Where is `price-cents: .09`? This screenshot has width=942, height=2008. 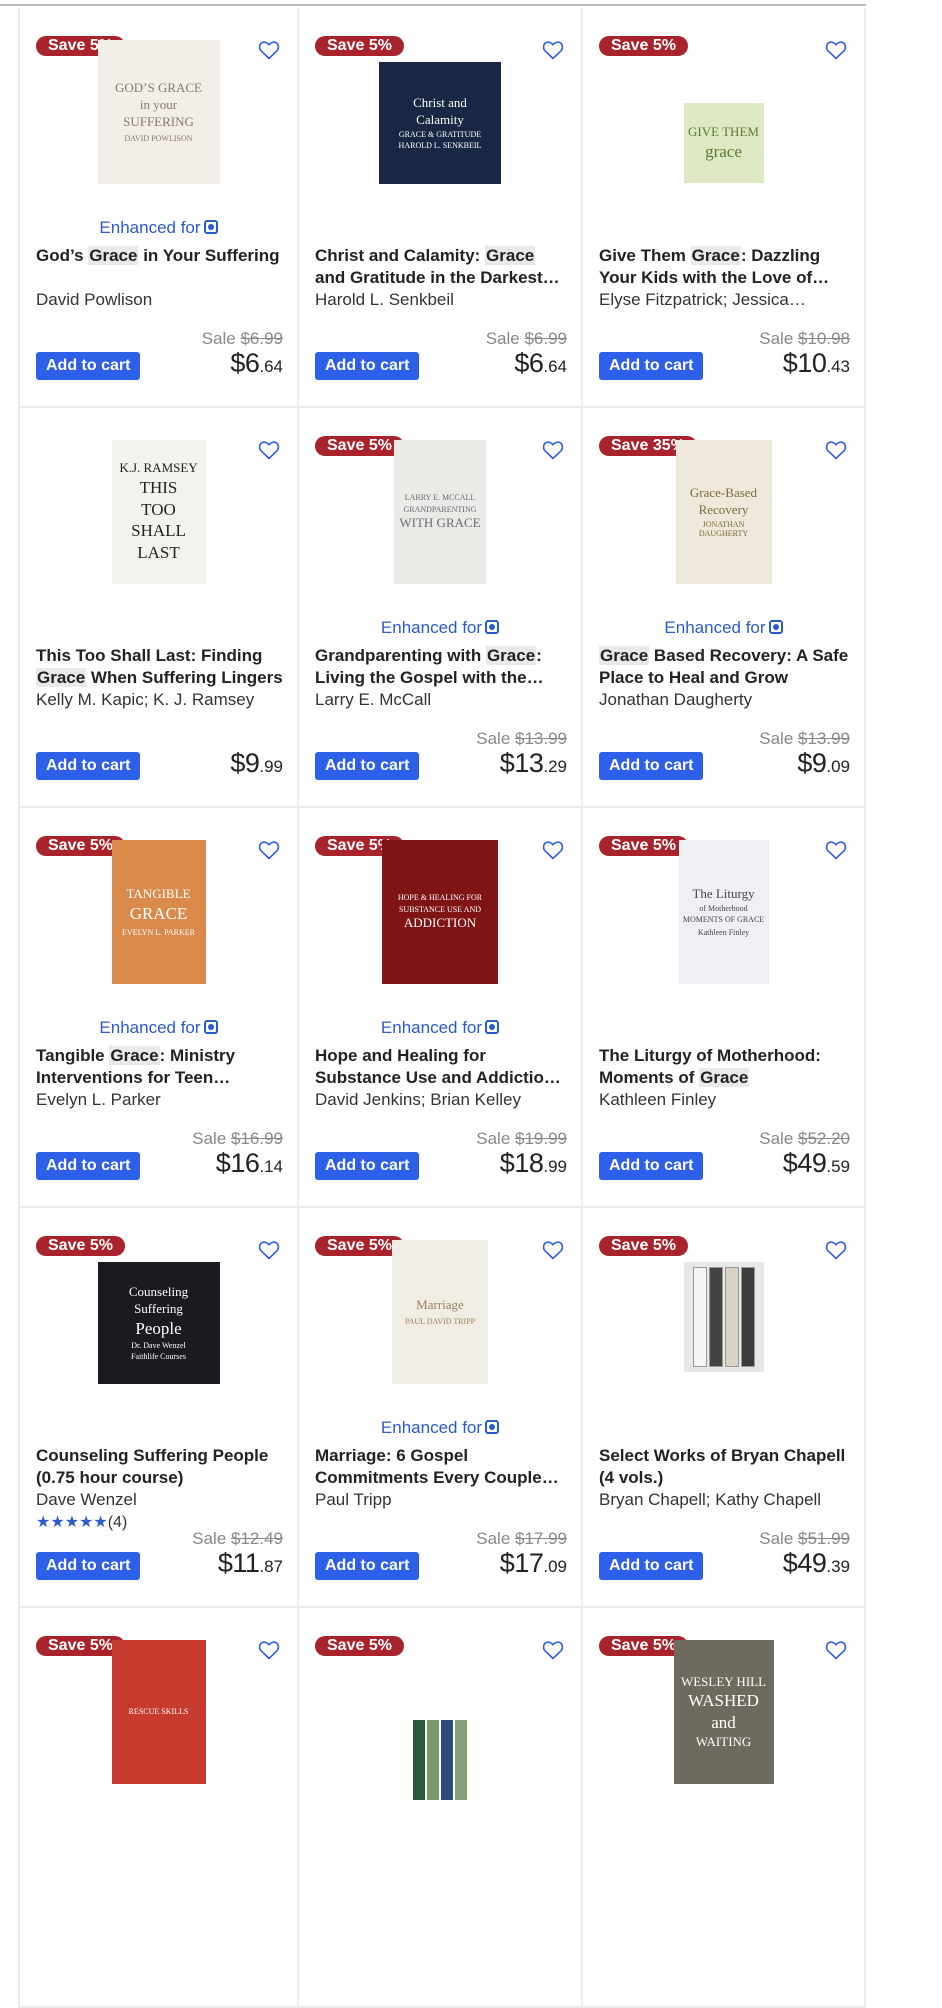 price-cents: .09 is located at coordinates (555, 1566).